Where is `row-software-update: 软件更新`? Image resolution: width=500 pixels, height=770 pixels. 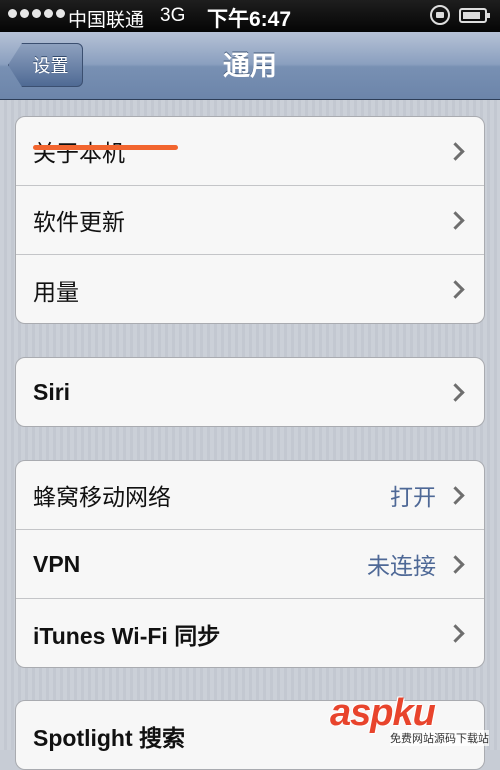 row-software-update: 软件更新 is located at coordinates (250, 220).